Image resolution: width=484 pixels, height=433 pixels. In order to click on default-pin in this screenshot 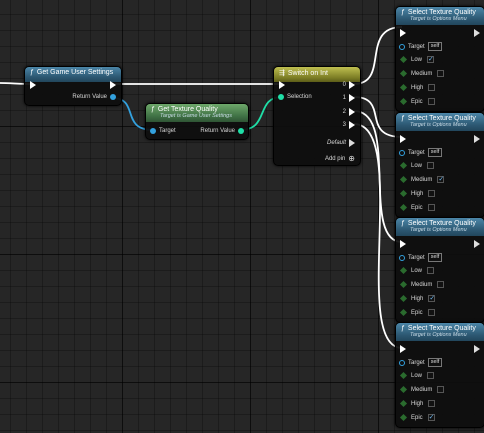, I will do `click(352, 143)`.